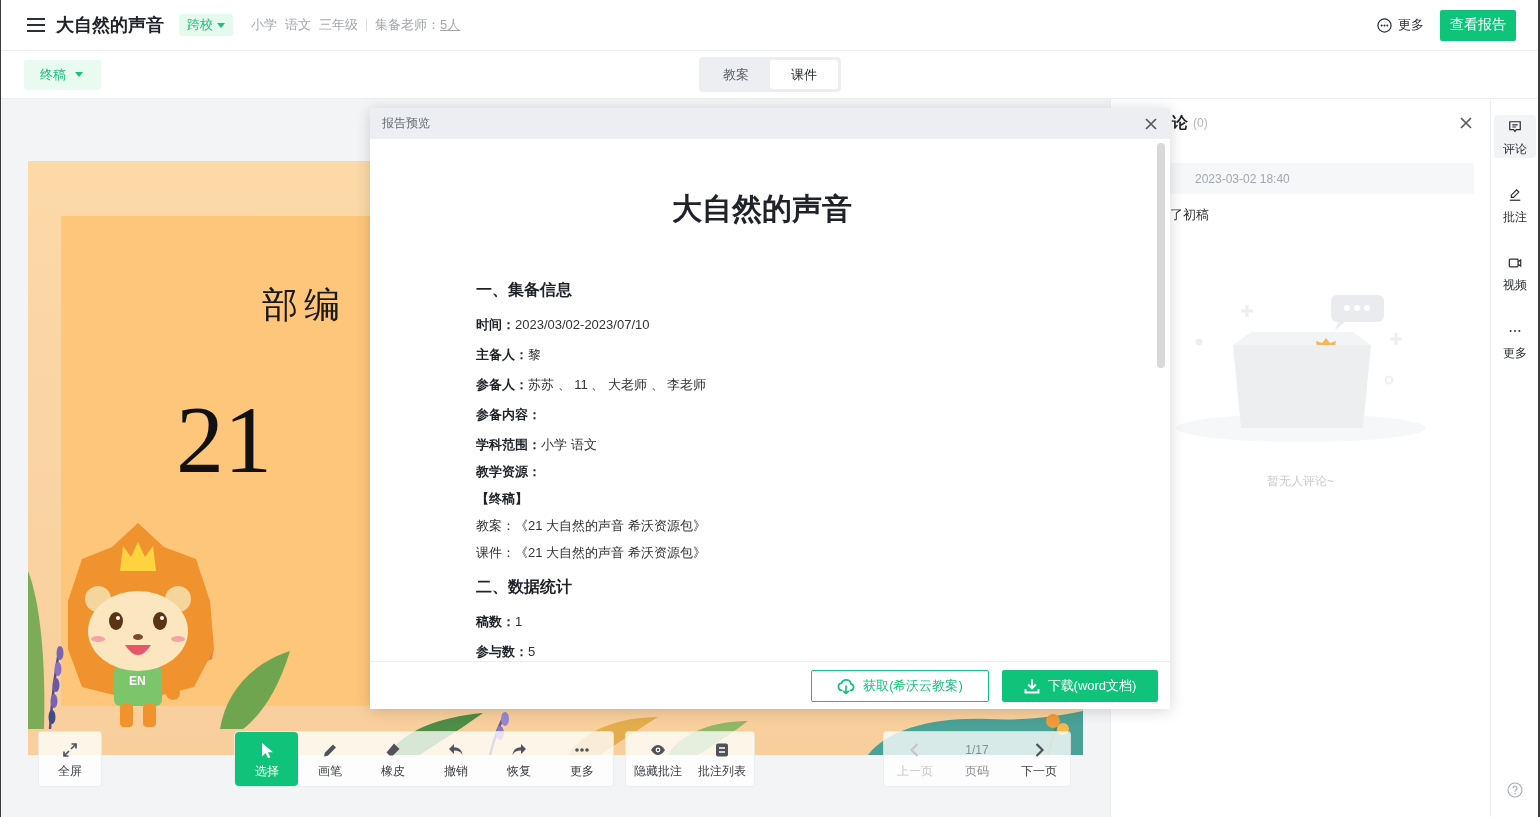 This screenshot has height=817, width=1540. What do you see at coordinates (1515, 136) in the screenshot?
I see `comments-button: 评论` at bounding box center [1515, 136].